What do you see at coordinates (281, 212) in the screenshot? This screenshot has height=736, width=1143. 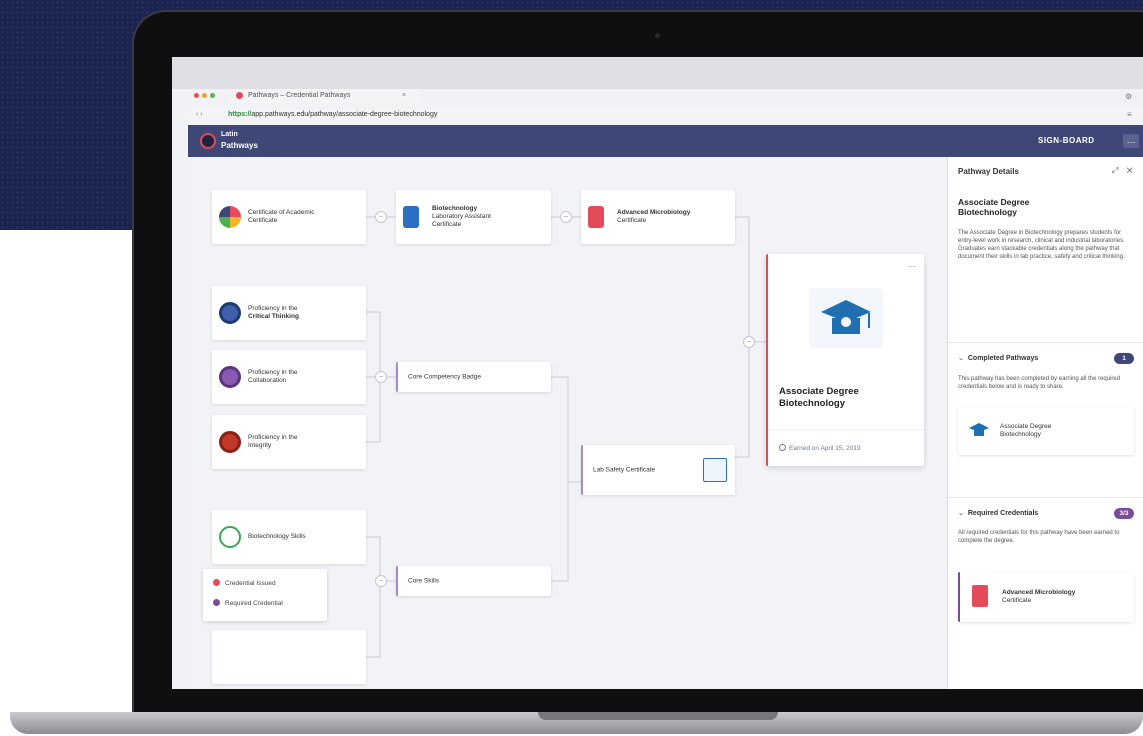 I see `node-line: Certificate of Academic` at bounding box center [281, 212].